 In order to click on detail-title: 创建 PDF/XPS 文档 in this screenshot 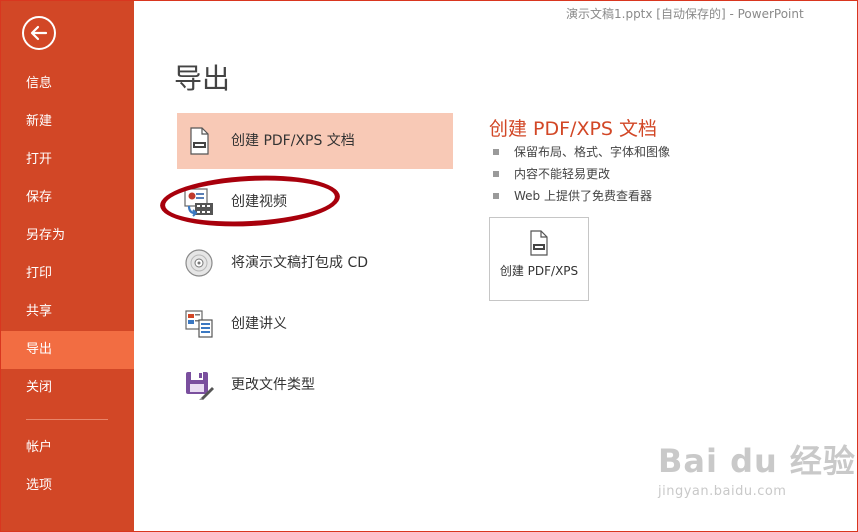, I will do `click(573, 129)`.